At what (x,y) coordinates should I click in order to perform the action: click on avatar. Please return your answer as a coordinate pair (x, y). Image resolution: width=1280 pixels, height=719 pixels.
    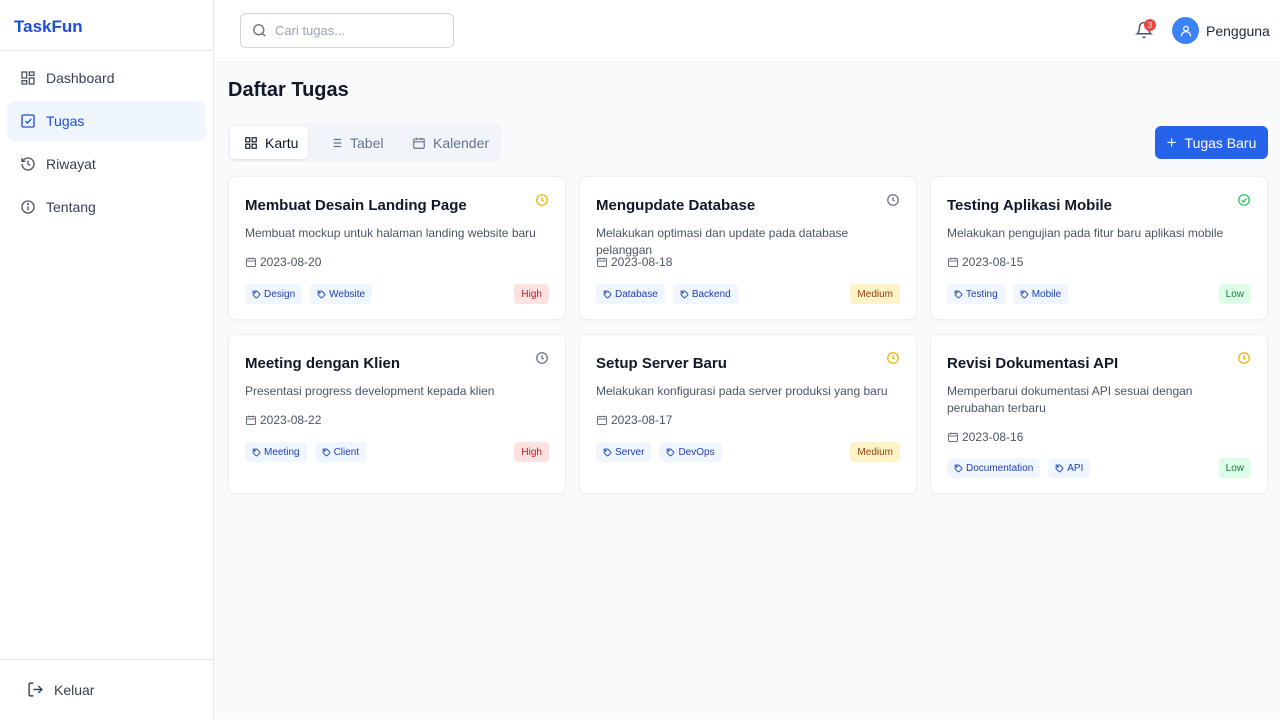
    Looking at the image, I should click on (1185, 30).